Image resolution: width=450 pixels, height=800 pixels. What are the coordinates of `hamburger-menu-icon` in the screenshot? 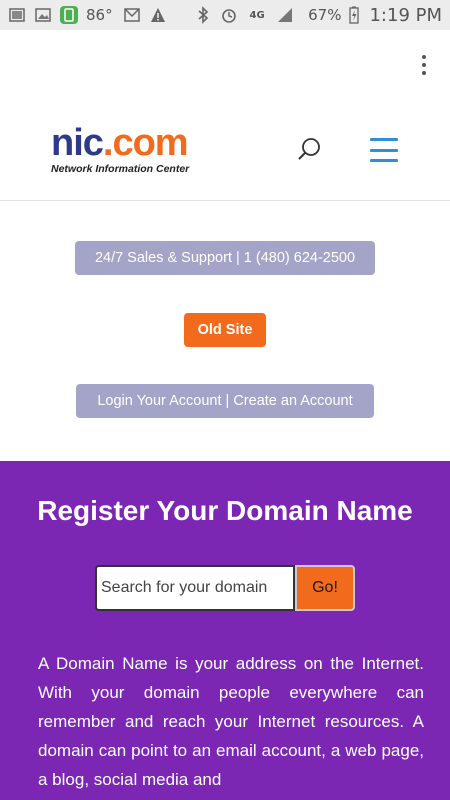 It's located at (384, 150).